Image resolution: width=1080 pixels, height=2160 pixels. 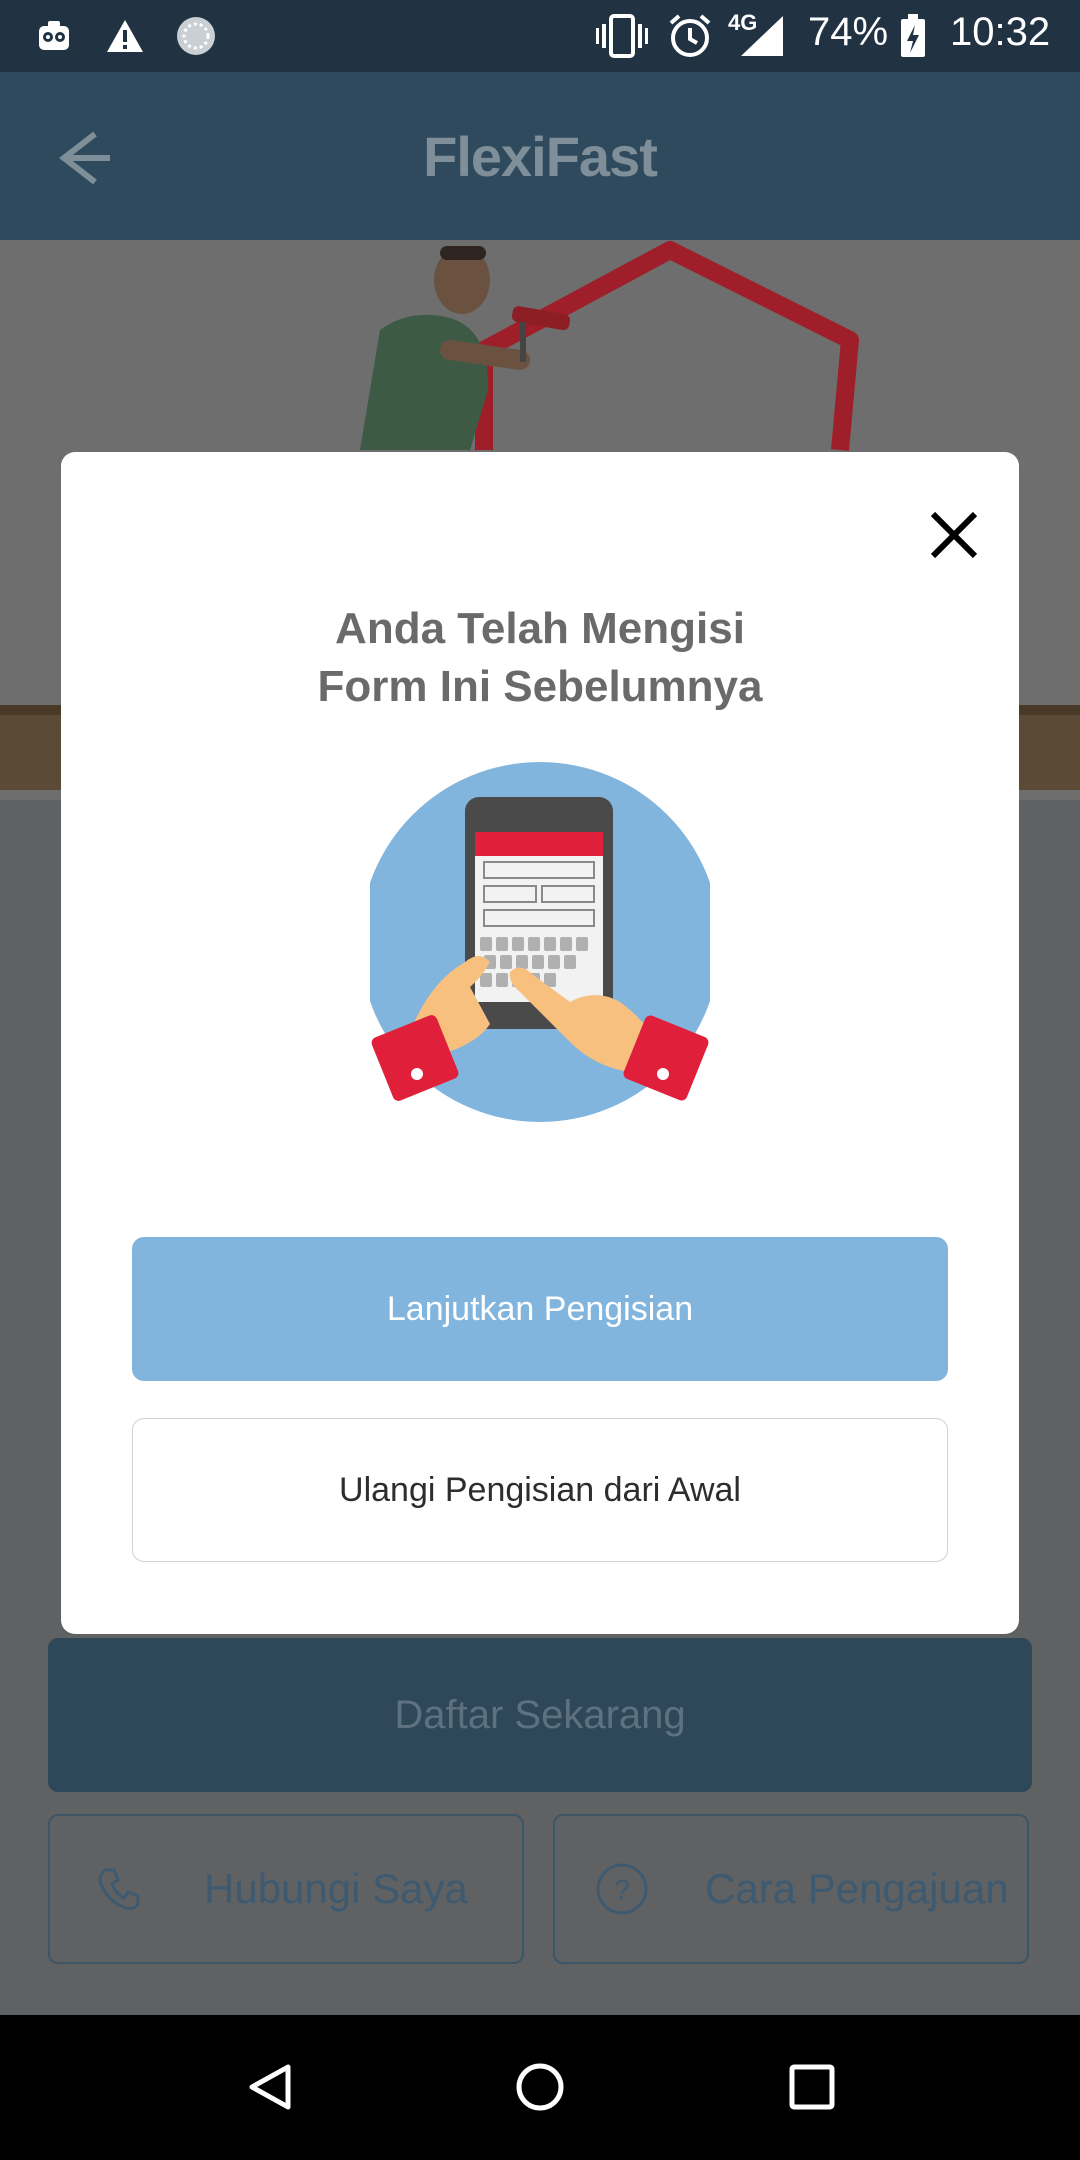 I want to click on question-circle-icon: ?, so click(x=622, y=1889).